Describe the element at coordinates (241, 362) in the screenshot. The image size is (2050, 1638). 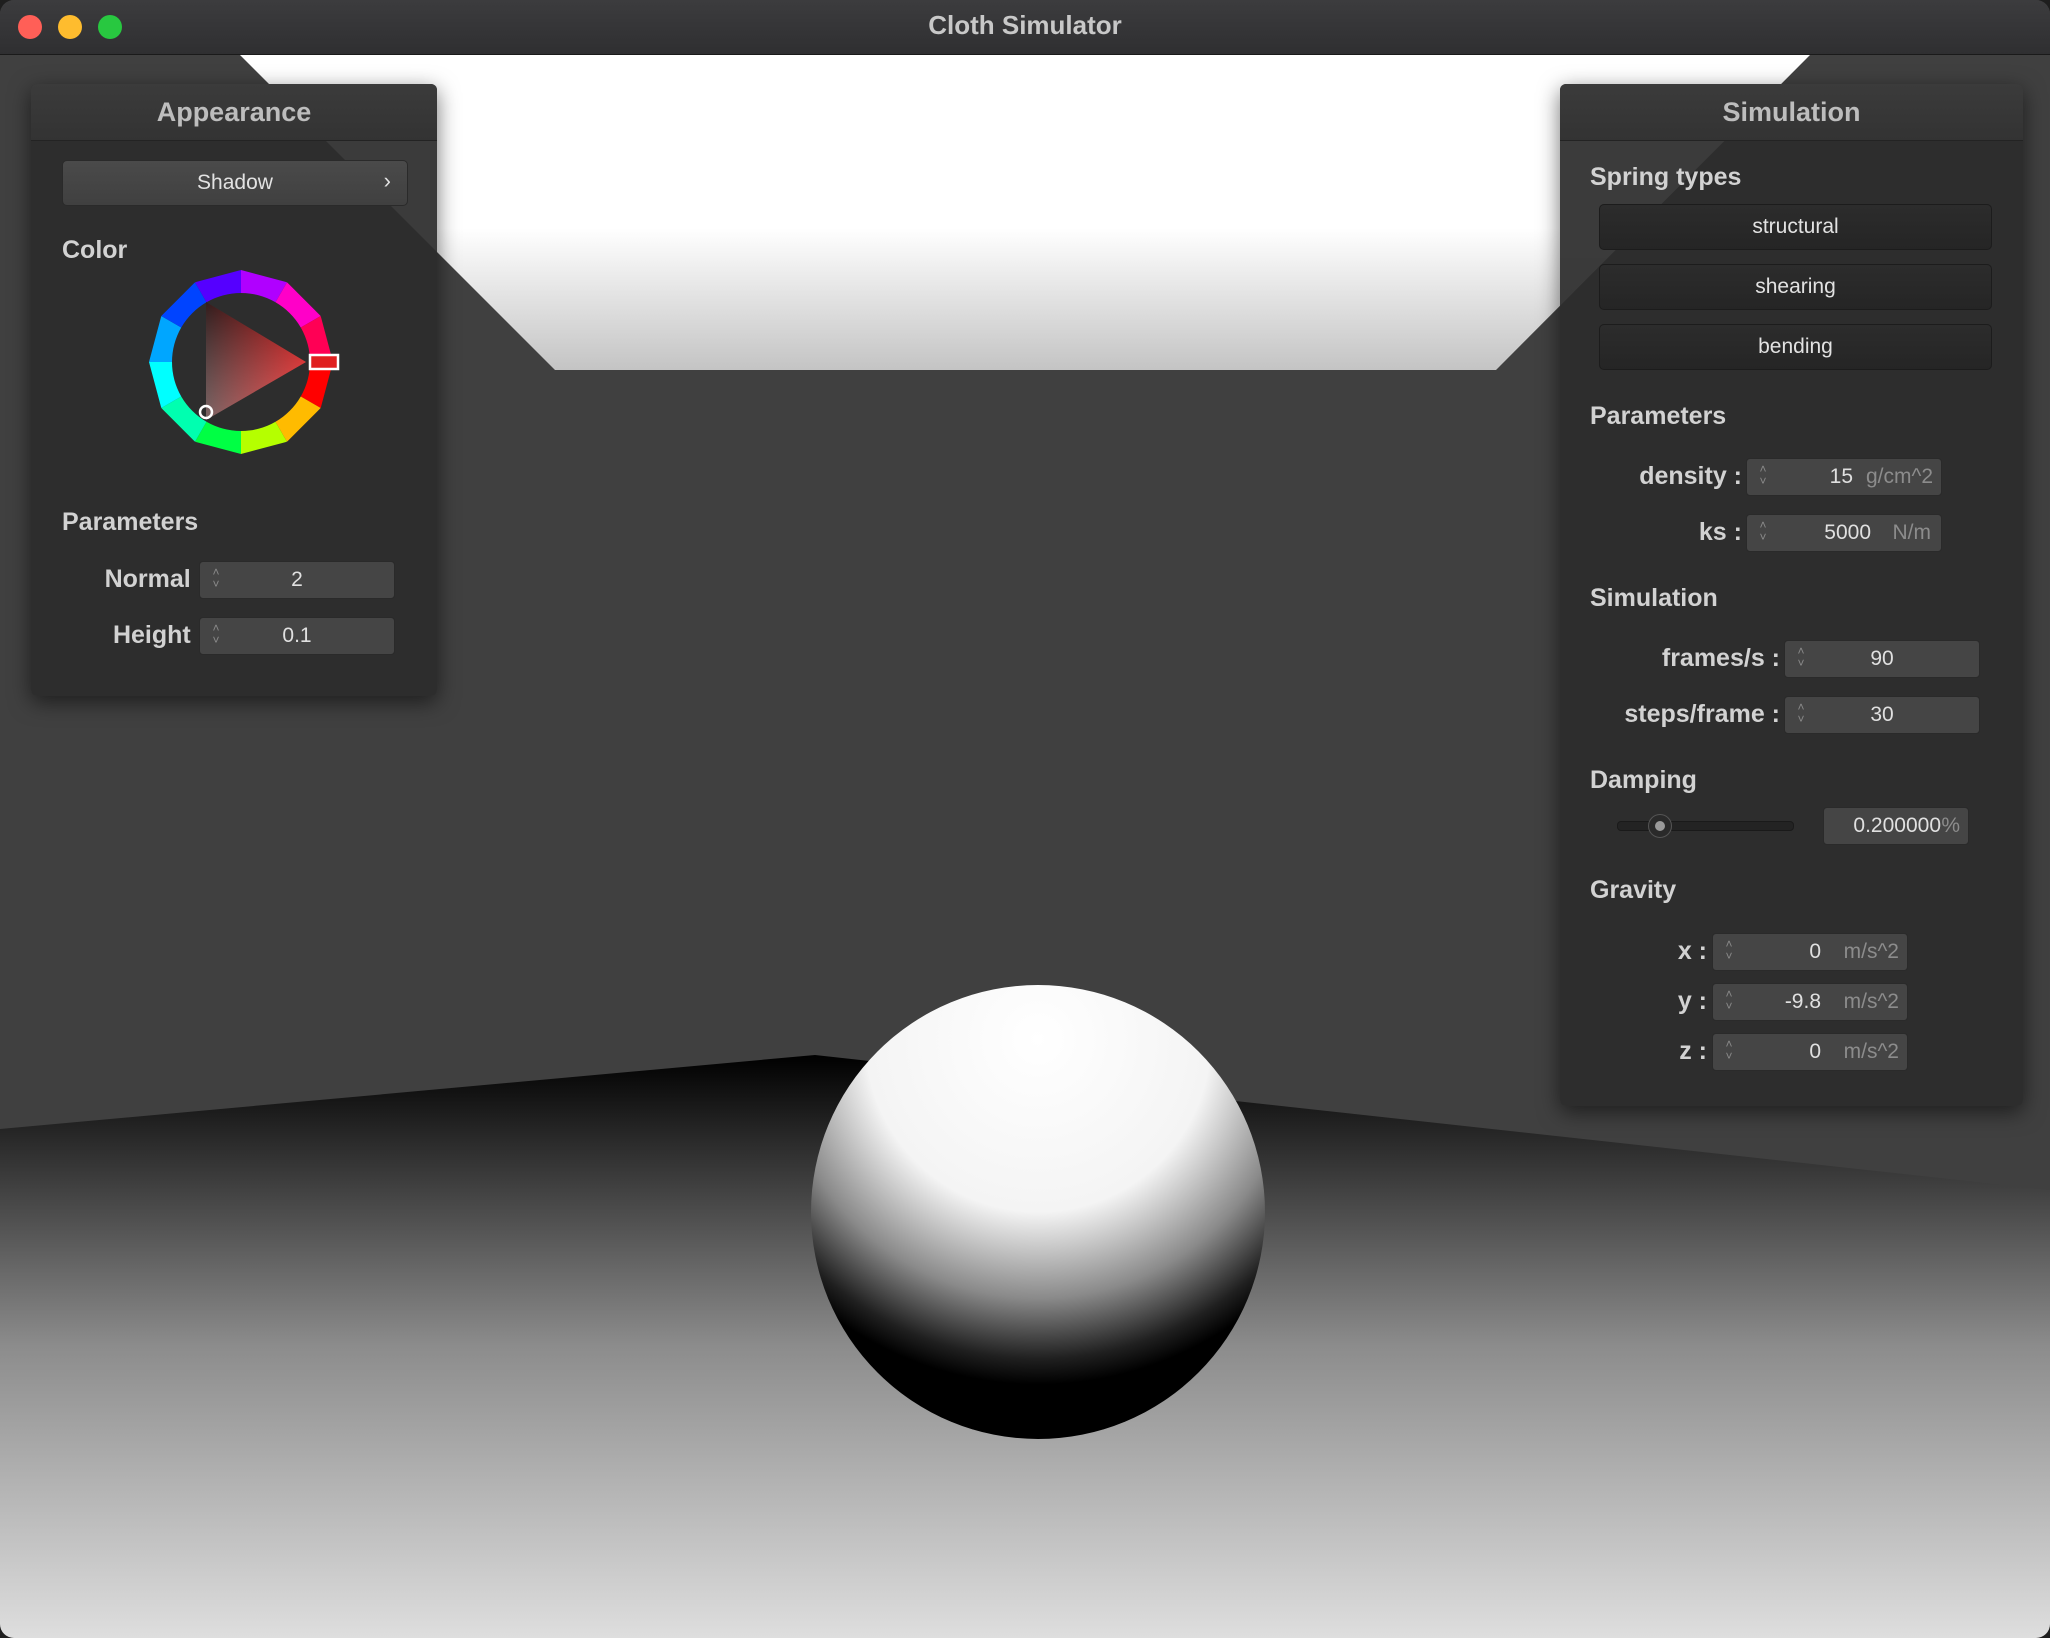
I see `color-wheel` at that location.